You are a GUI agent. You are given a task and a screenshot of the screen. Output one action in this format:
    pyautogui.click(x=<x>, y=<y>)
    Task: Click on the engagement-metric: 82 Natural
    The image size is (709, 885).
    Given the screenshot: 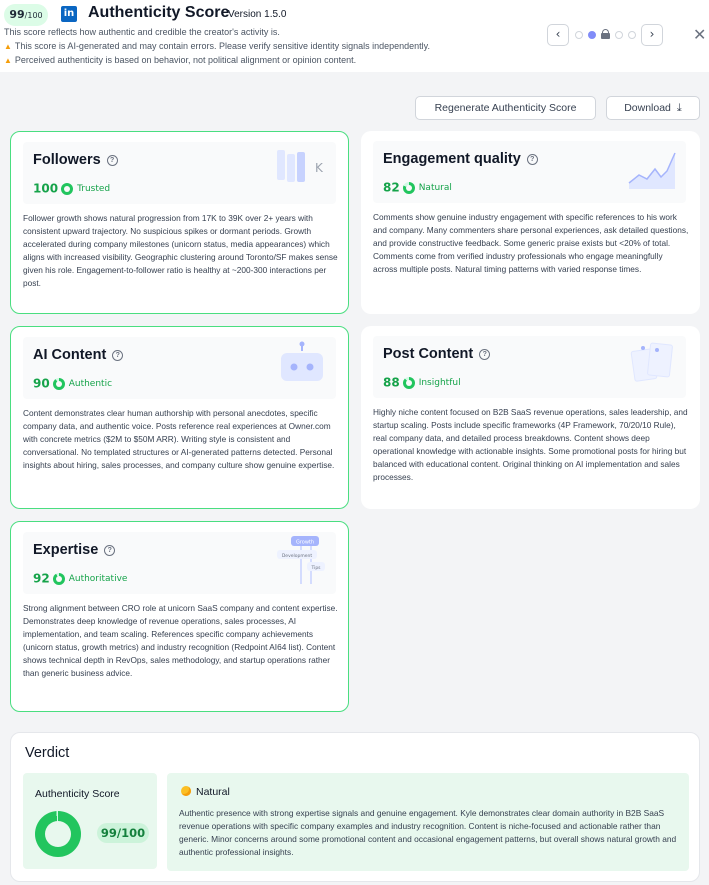 What is the action you would take?
    pyautogui.click(x=417, y=186)
    